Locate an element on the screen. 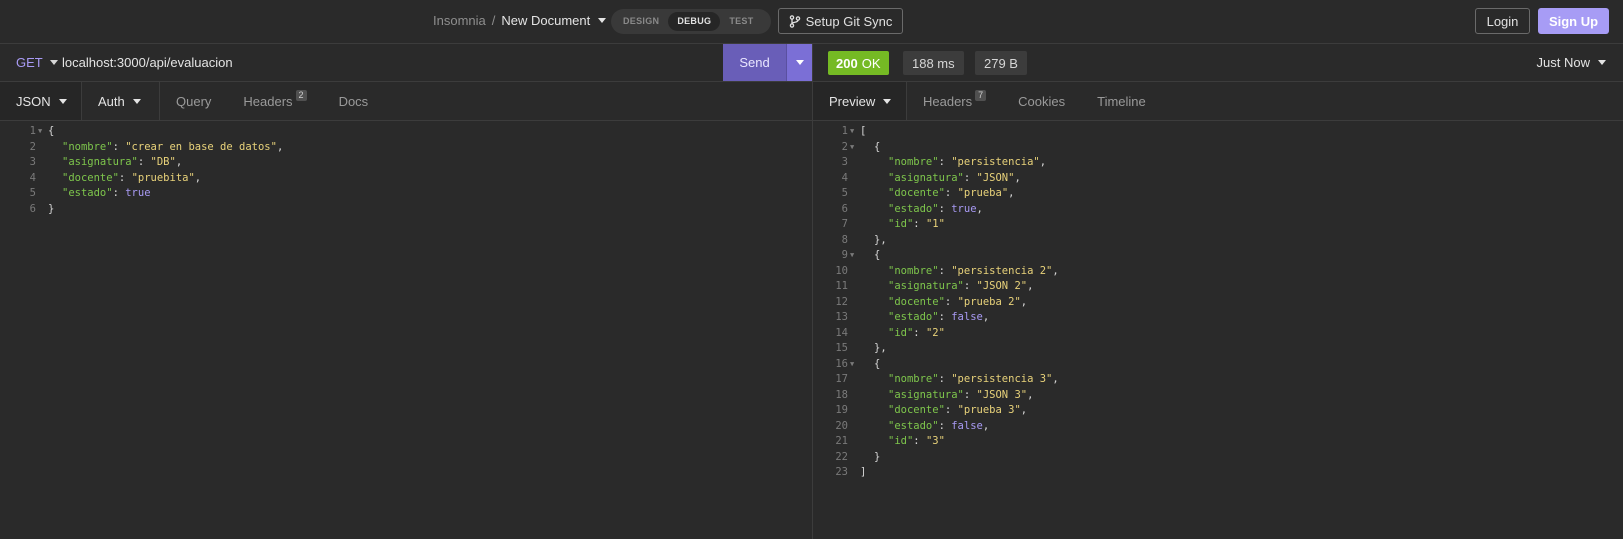 The height and width of the screenshot is (539, 1623). mode-design: DESIGN is located at coordinates (641, 21).